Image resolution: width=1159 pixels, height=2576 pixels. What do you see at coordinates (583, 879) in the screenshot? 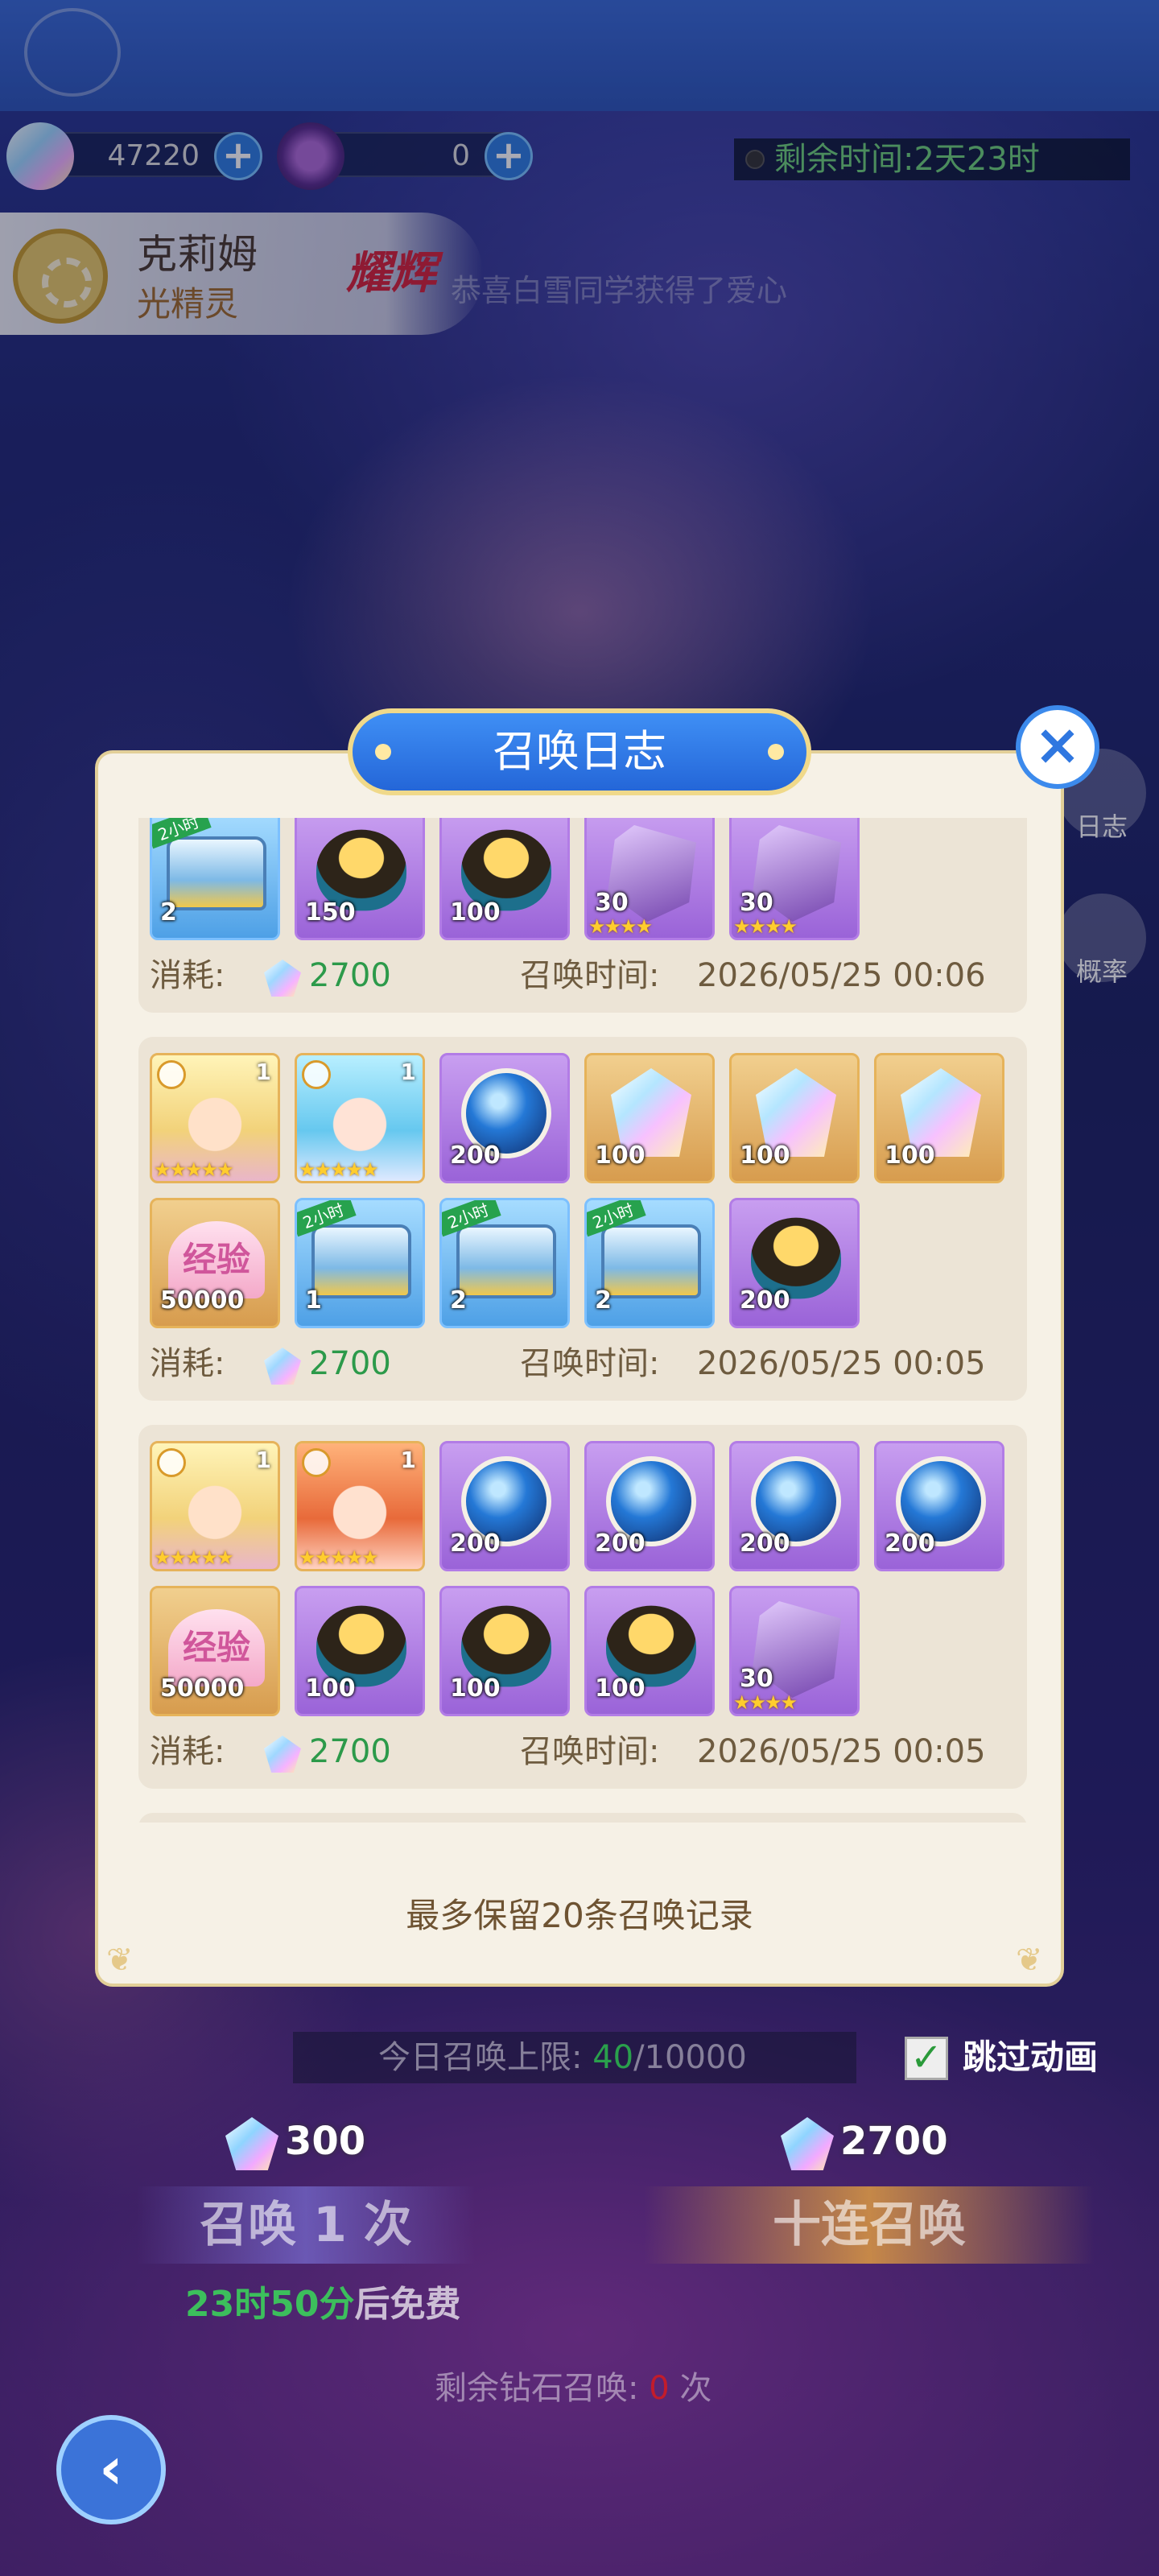
I see `reward-grid: 2小时 2 150 100 30 ★★★★ 30 ★★★★` at bounding box center [583, 879].